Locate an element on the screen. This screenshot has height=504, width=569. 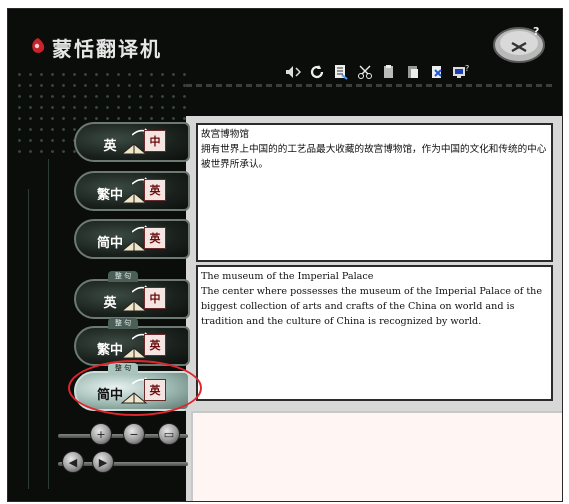
decorative-dash is located at coordinates (371, 85).